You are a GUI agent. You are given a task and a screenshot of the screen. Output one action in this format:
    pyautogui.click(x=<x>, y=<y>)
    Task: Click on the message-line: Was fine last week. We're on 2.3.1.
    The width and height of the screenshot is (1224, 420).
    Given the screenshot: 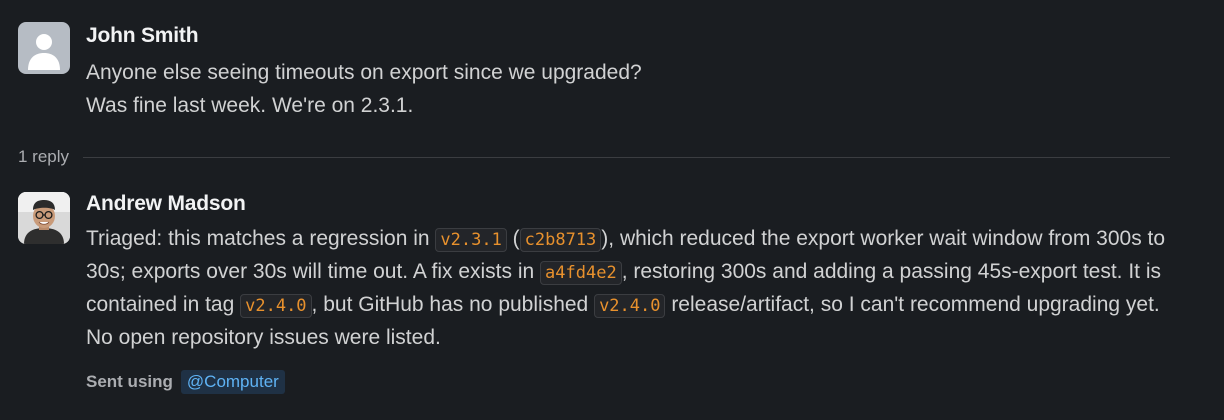 What is the action you would take?
    pyautogui.click(x=250, y=105)
    